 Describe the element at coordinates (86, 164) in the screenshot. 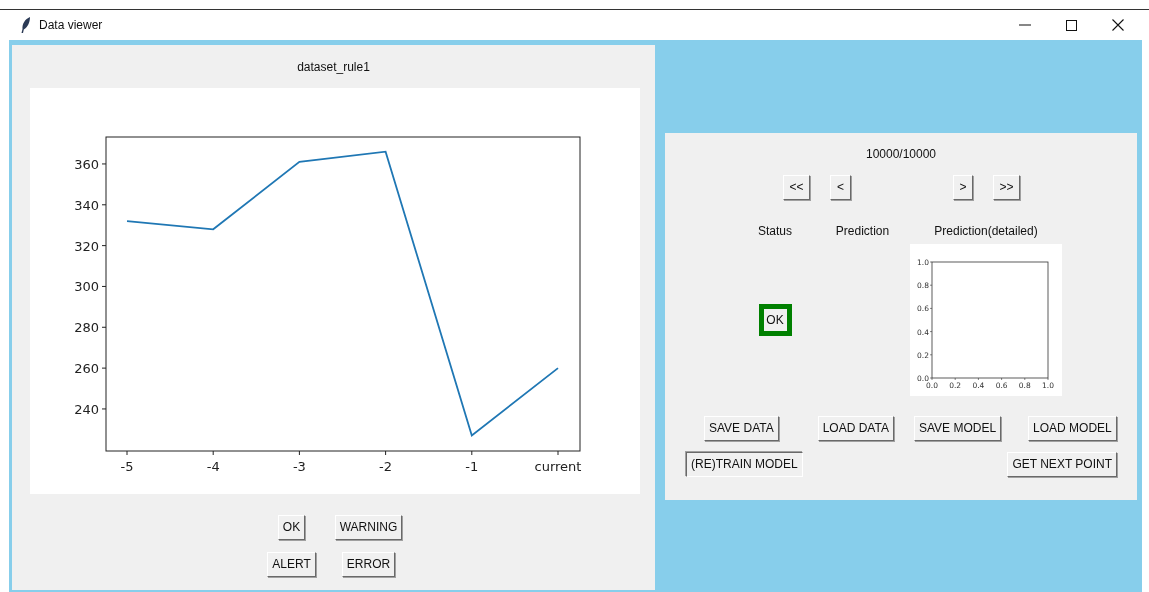

I see `y-tick-label: 360` at that location.